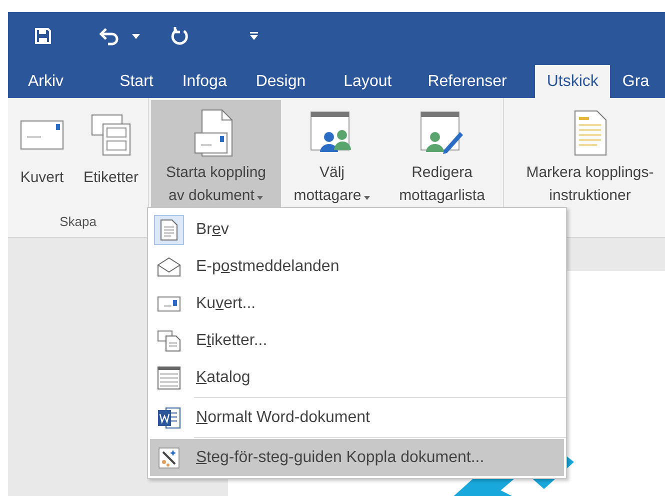 The height and width of the screenshot is (496, 665). Describe the element at coordinates (212, 229) in the screenshot. I see `menu-item-label: Brev` at that location.